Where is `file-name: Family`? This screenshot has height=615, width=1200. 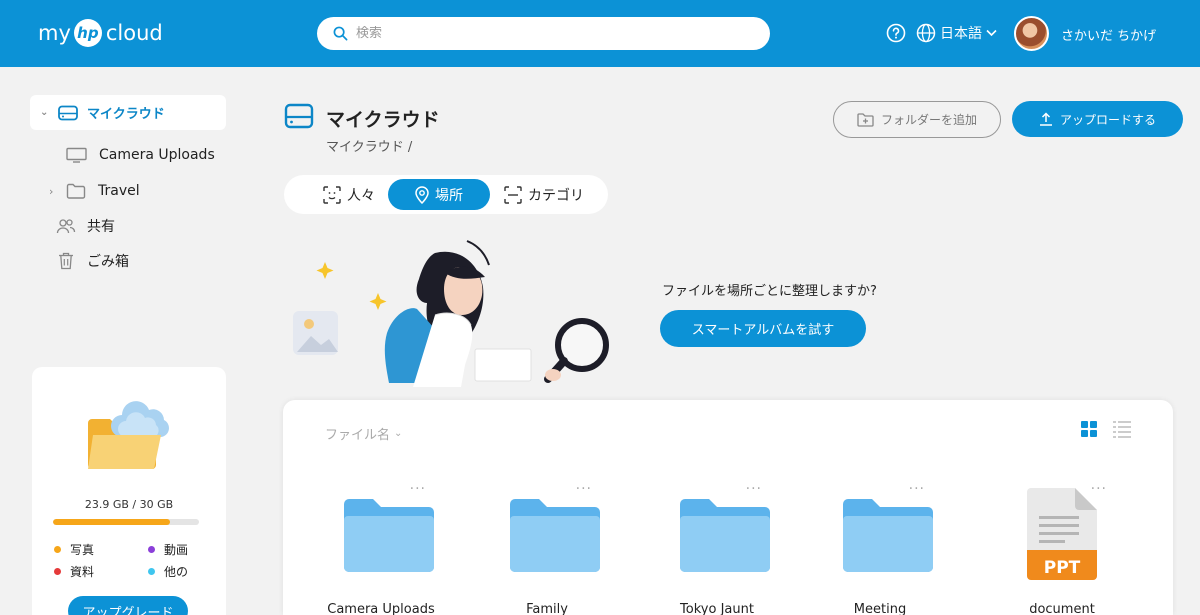
file-name: Family is located at coordinates (547, 608).